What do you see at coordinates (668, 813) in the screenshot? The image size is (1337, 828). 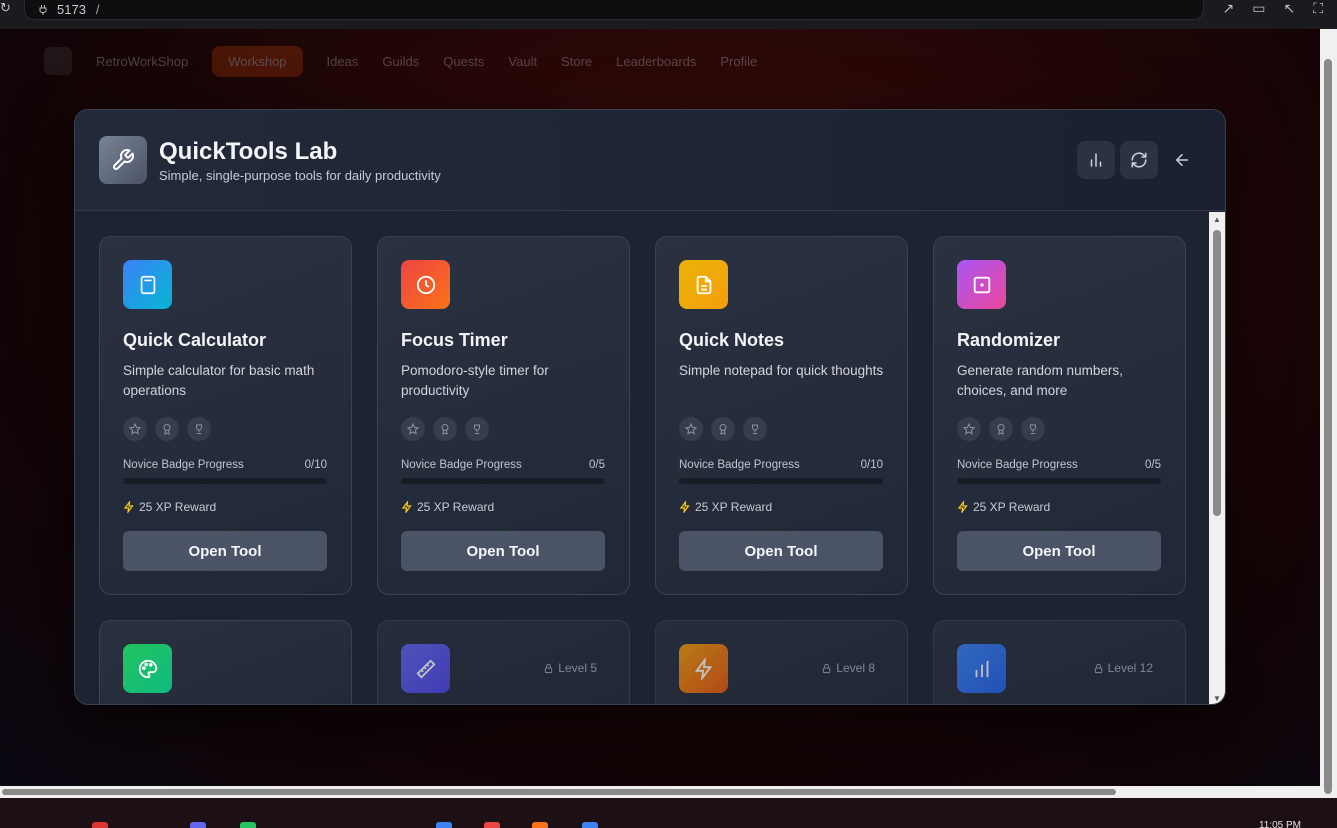 I see `os-taskbar: 11:05 PM` at bounding box center [668, 813].